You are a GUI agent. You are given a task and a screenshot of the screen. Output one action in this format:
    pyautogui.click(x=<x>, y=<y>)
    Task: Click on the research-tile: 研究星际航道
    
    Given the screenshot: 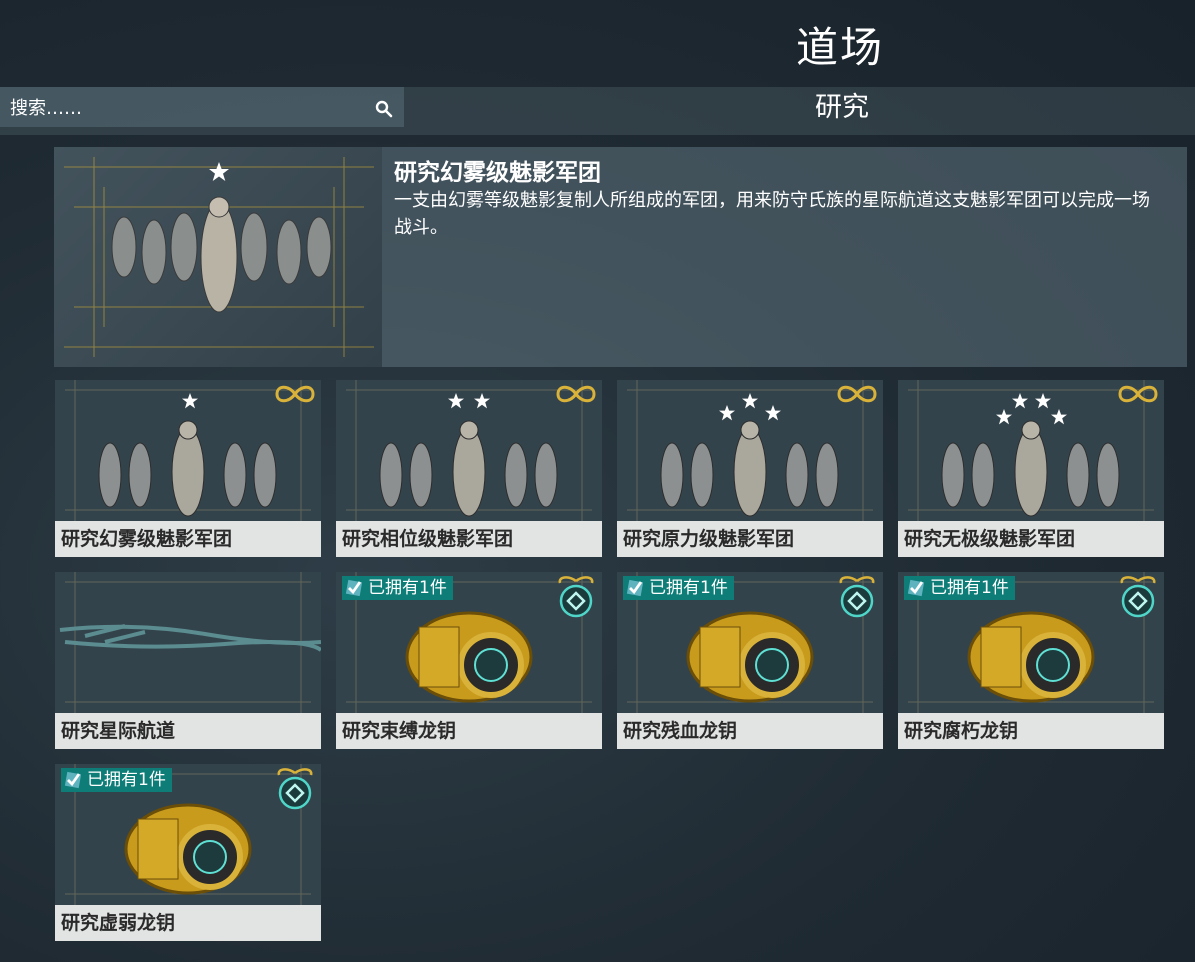 What is the action you would take?
    pyautogui.click(x=188, y=660)
    